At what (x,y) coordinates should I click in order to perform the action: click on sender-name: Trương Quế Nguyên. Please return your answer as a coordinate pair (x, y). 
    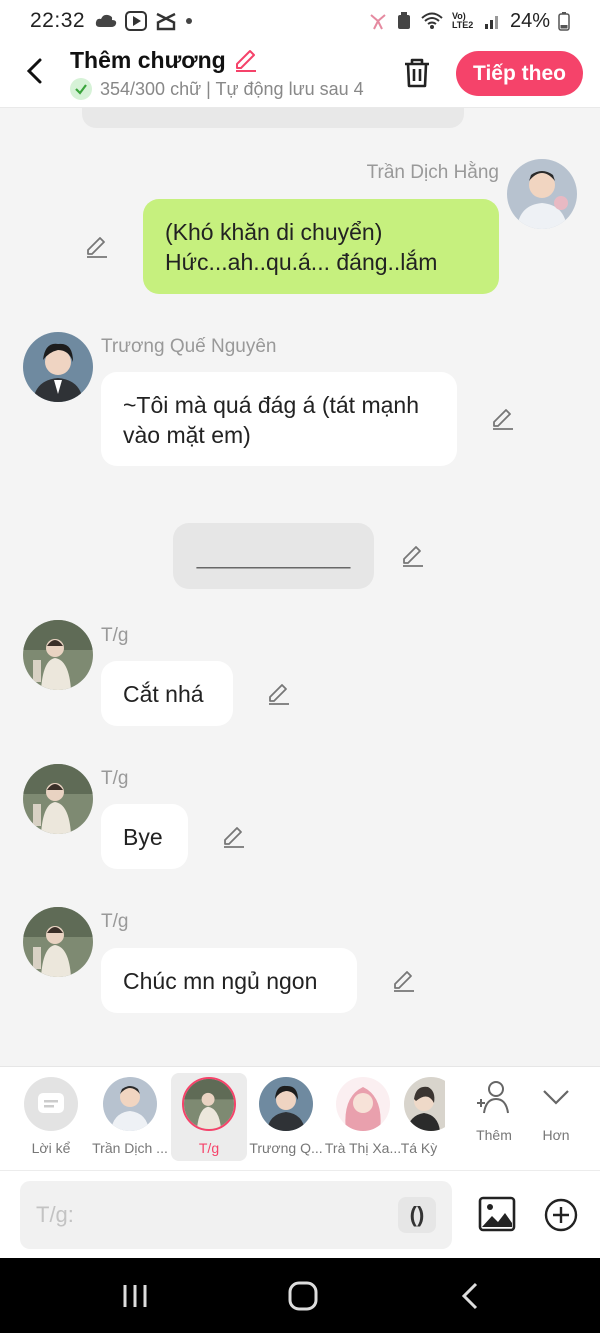
    Looking at the image, I should click on (189, 346).